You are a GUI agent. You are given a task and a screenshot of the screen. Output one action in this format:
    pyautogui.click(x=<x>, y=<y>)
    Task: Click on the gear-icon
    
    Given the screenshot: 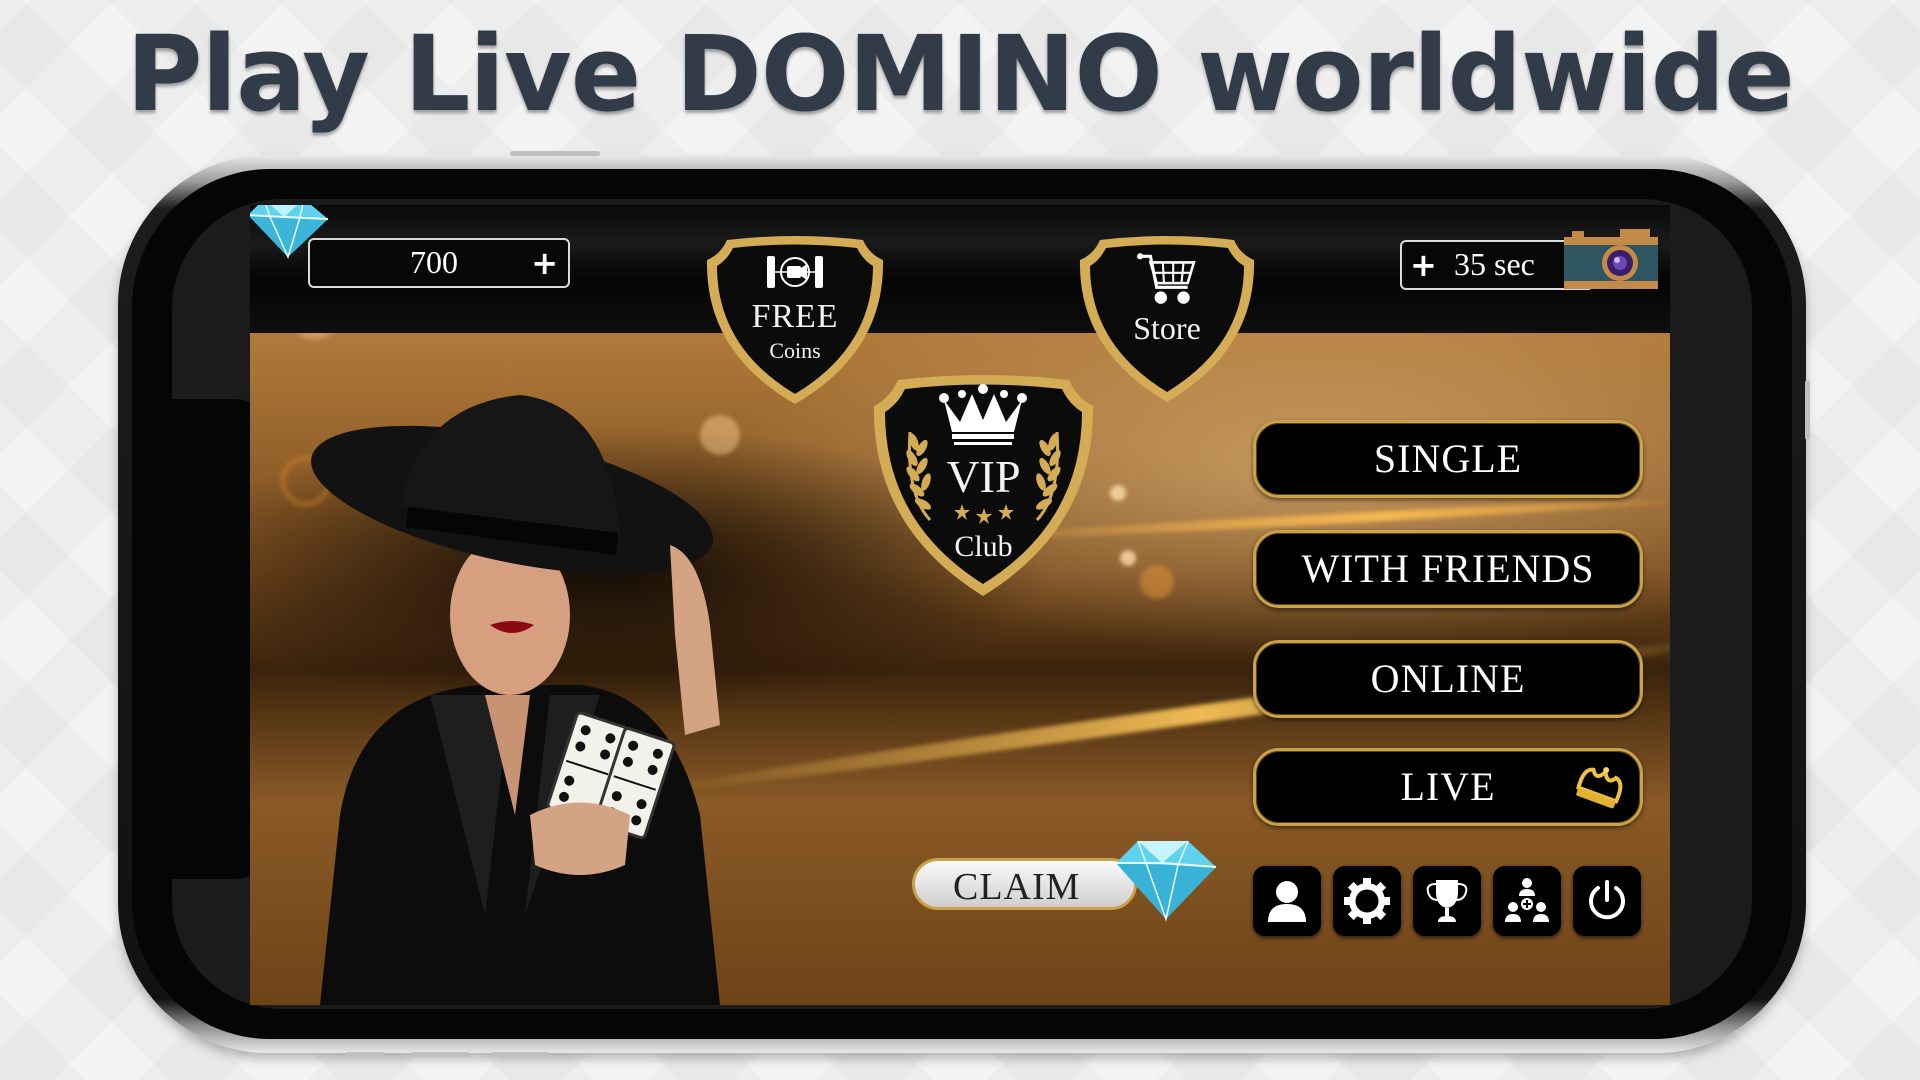 What is the action you would take?
    pyautogui.click(x=1367, y=901)
    